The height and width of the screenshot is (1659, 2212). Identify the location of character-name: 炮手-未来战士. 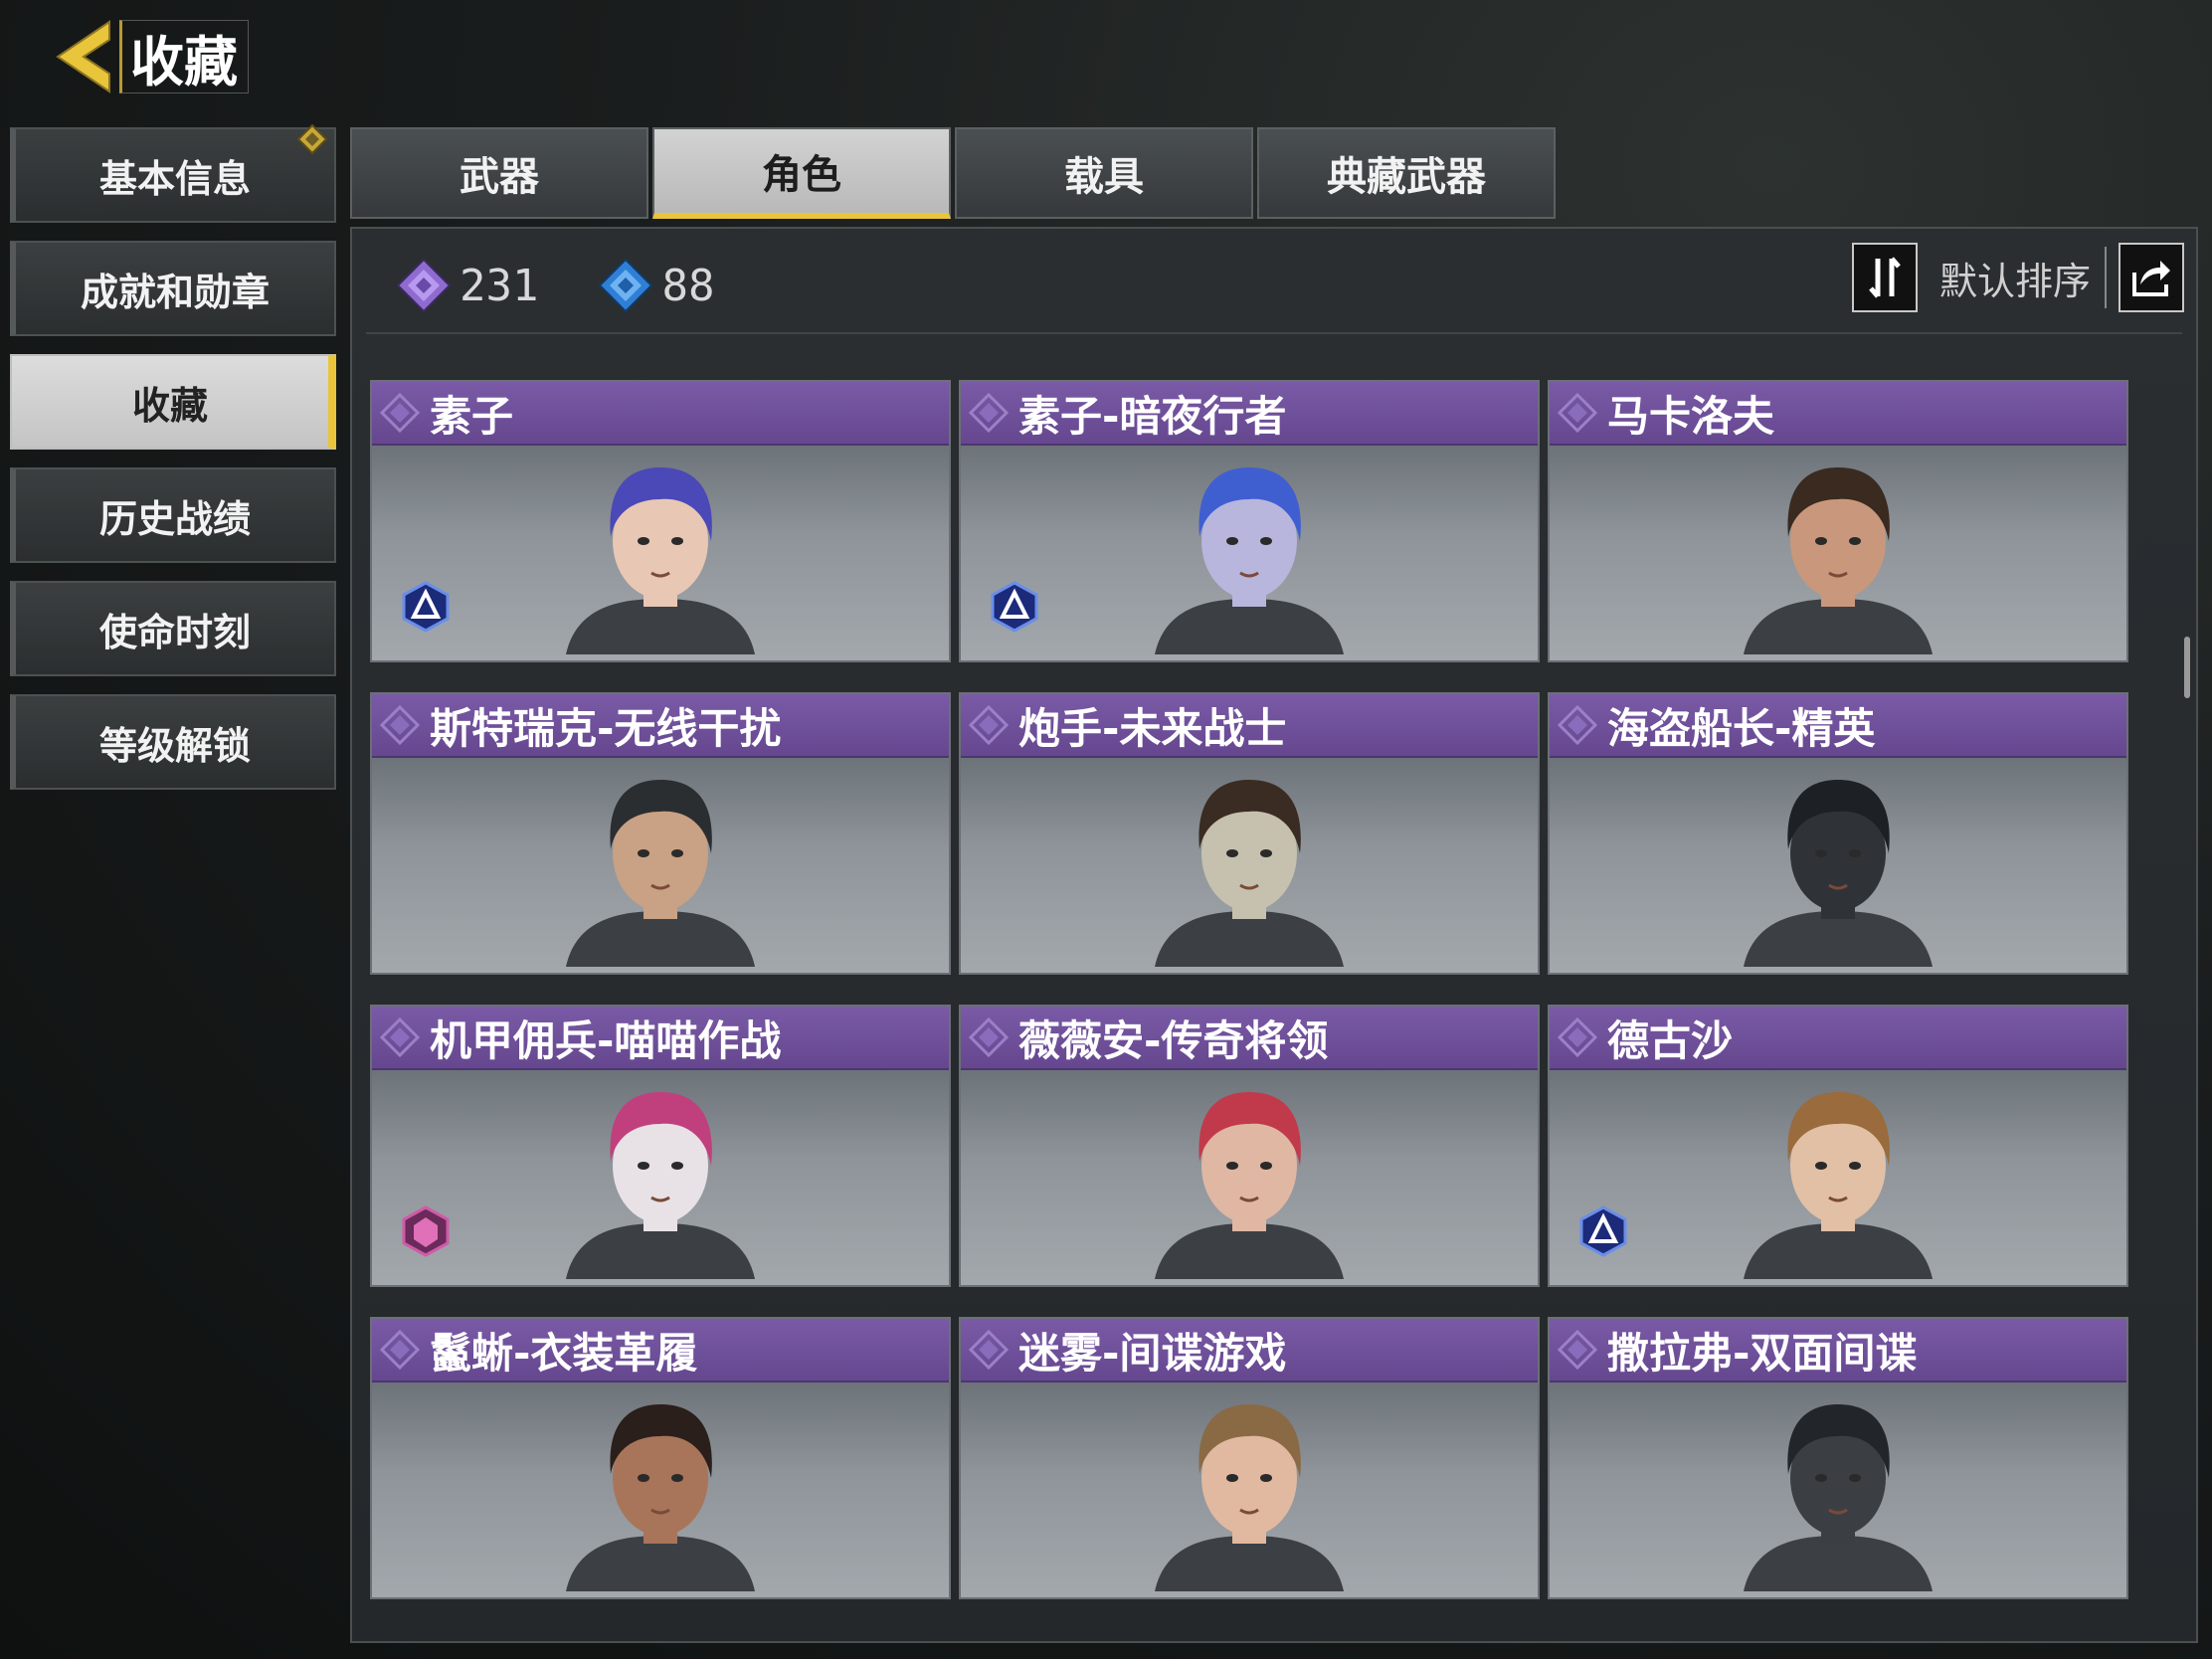
(1152, 728).